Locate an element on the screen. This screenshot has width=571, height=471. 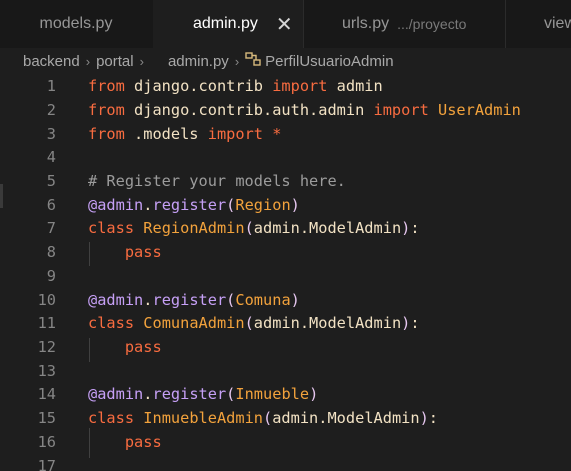
code-line: 14 @admin.register(Inmueble) is located at coordinates (285, 394).